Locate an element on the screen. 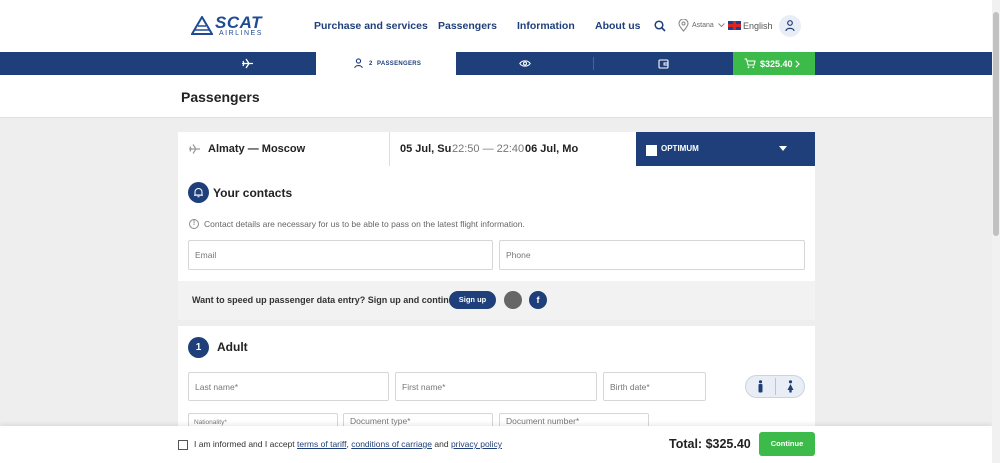  nav-about-us: About us is located at coordinates (618, 26).